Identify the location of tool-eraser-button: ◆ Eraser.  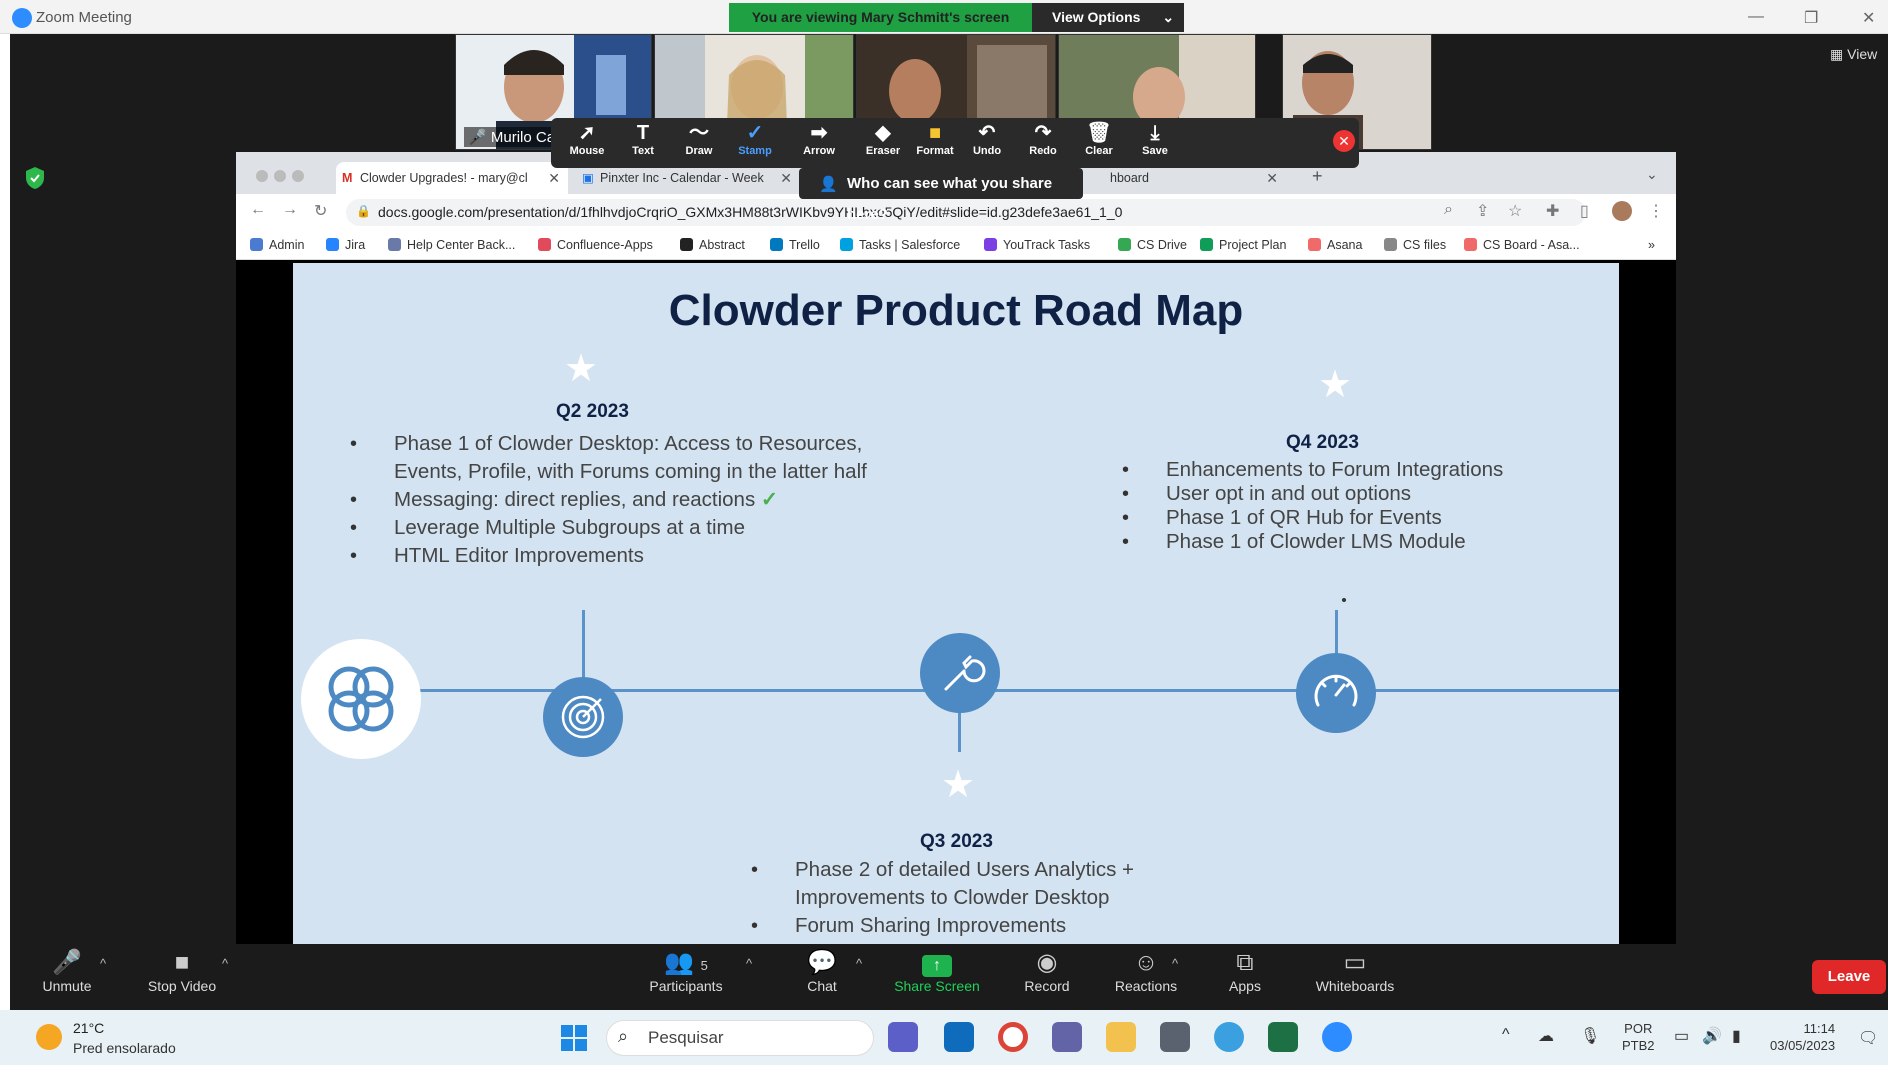
(883, 143).